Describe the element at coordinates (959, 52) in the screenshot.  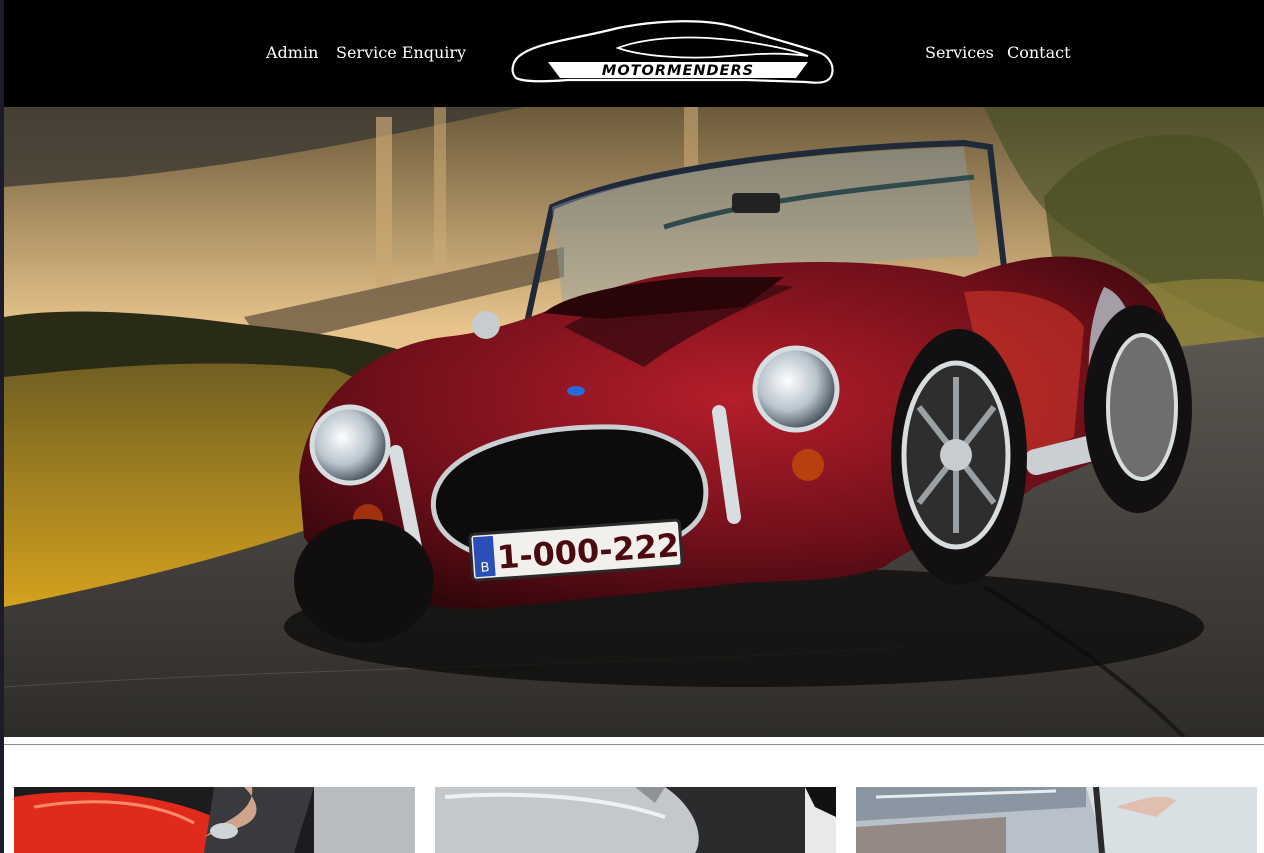
I see `nav-link-services: Services` at that location.